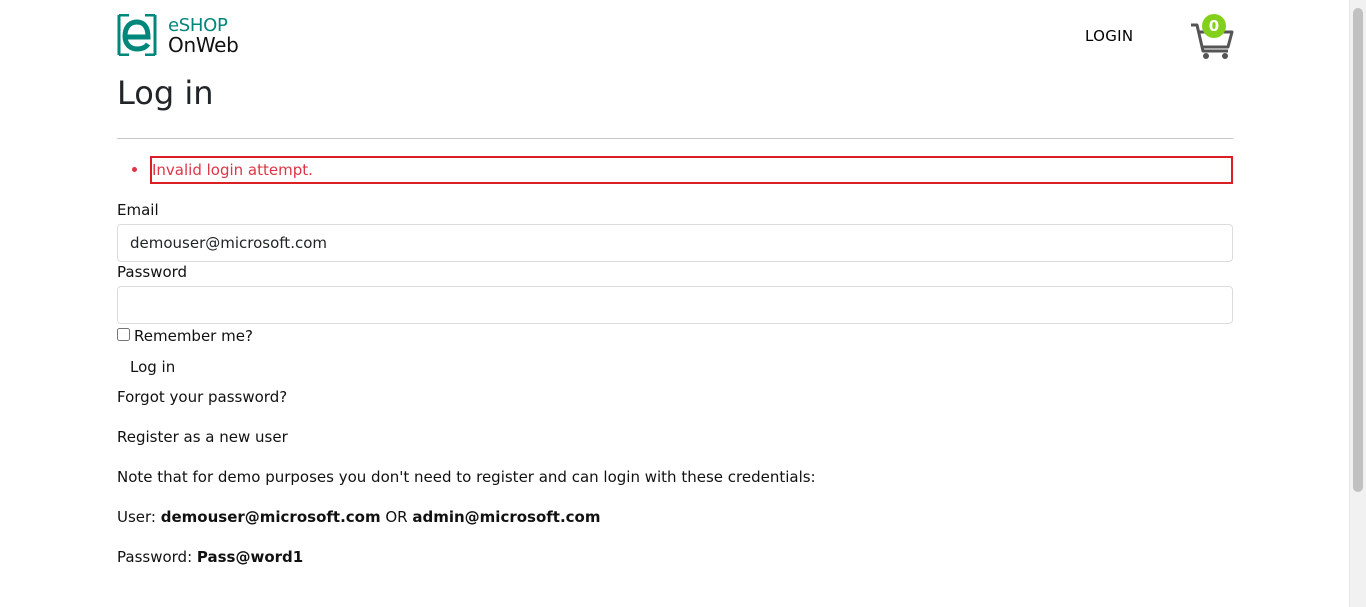 This screenshot has height=607, width=1366. I want to click on user-prefix: User:, so click(139, 517).